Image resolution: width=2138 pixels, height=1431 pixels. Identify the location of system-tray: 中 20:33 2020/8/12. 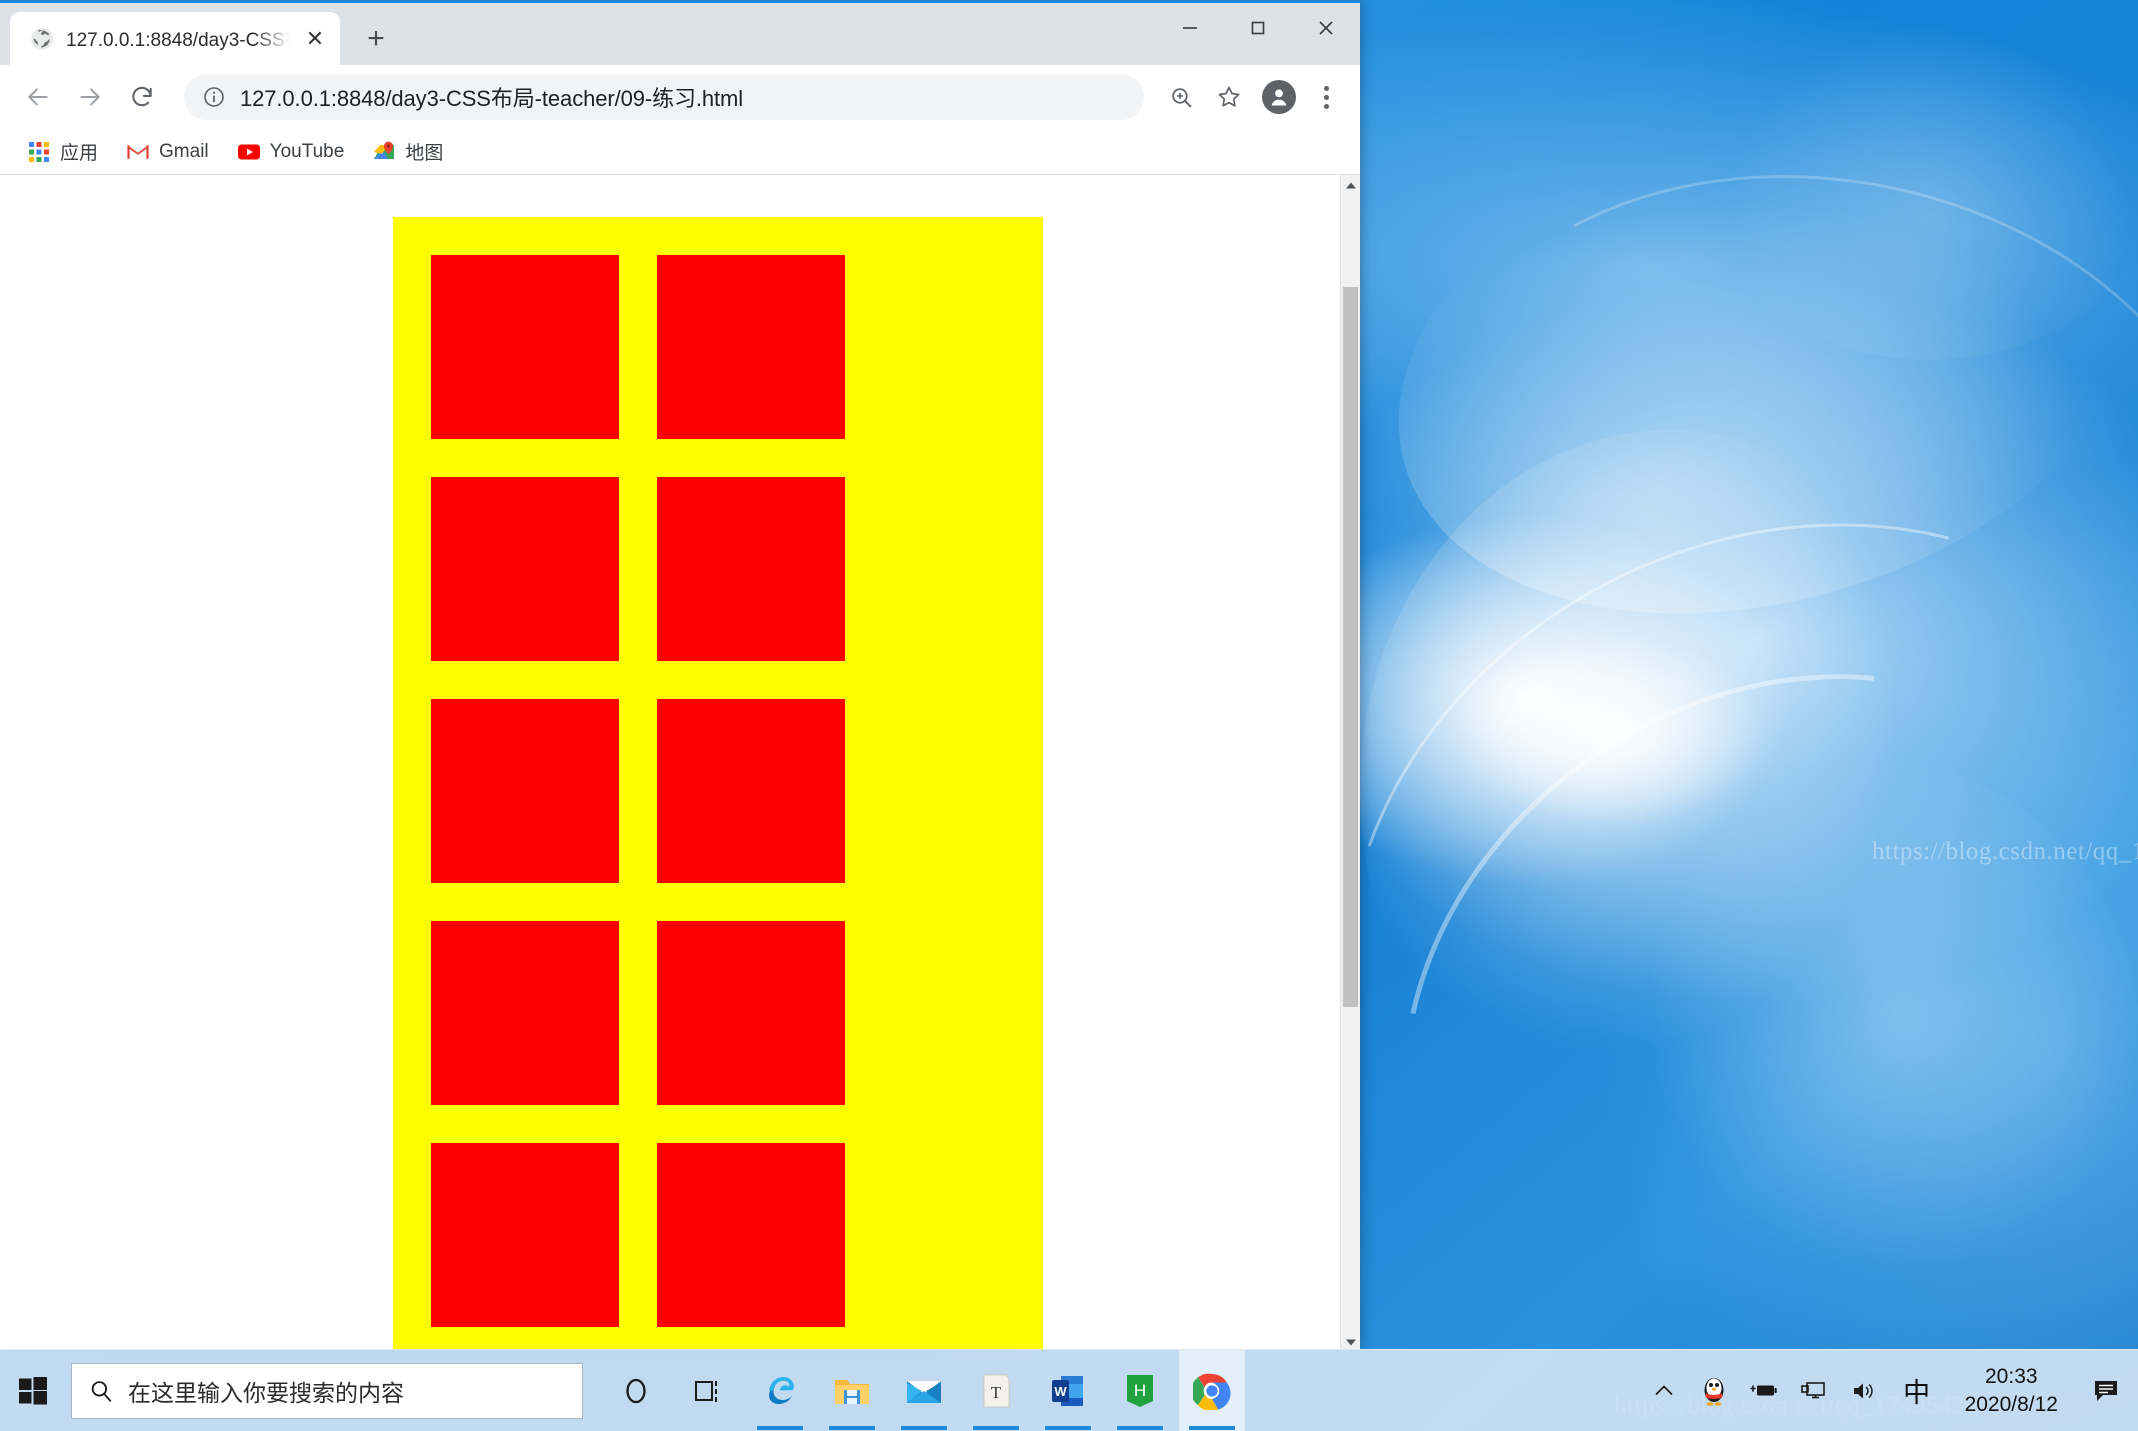
(1889, 1390).